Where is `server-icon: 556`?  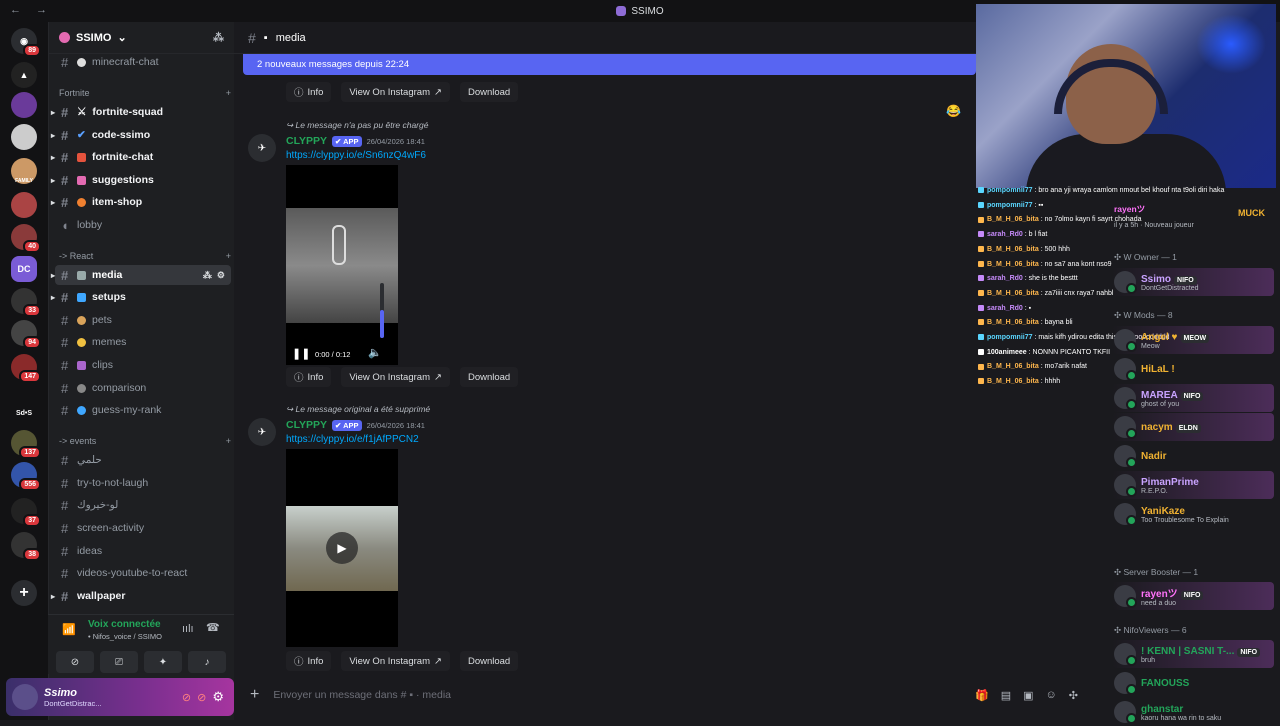
server-icon: 556 is located at coordinates (26, 476).